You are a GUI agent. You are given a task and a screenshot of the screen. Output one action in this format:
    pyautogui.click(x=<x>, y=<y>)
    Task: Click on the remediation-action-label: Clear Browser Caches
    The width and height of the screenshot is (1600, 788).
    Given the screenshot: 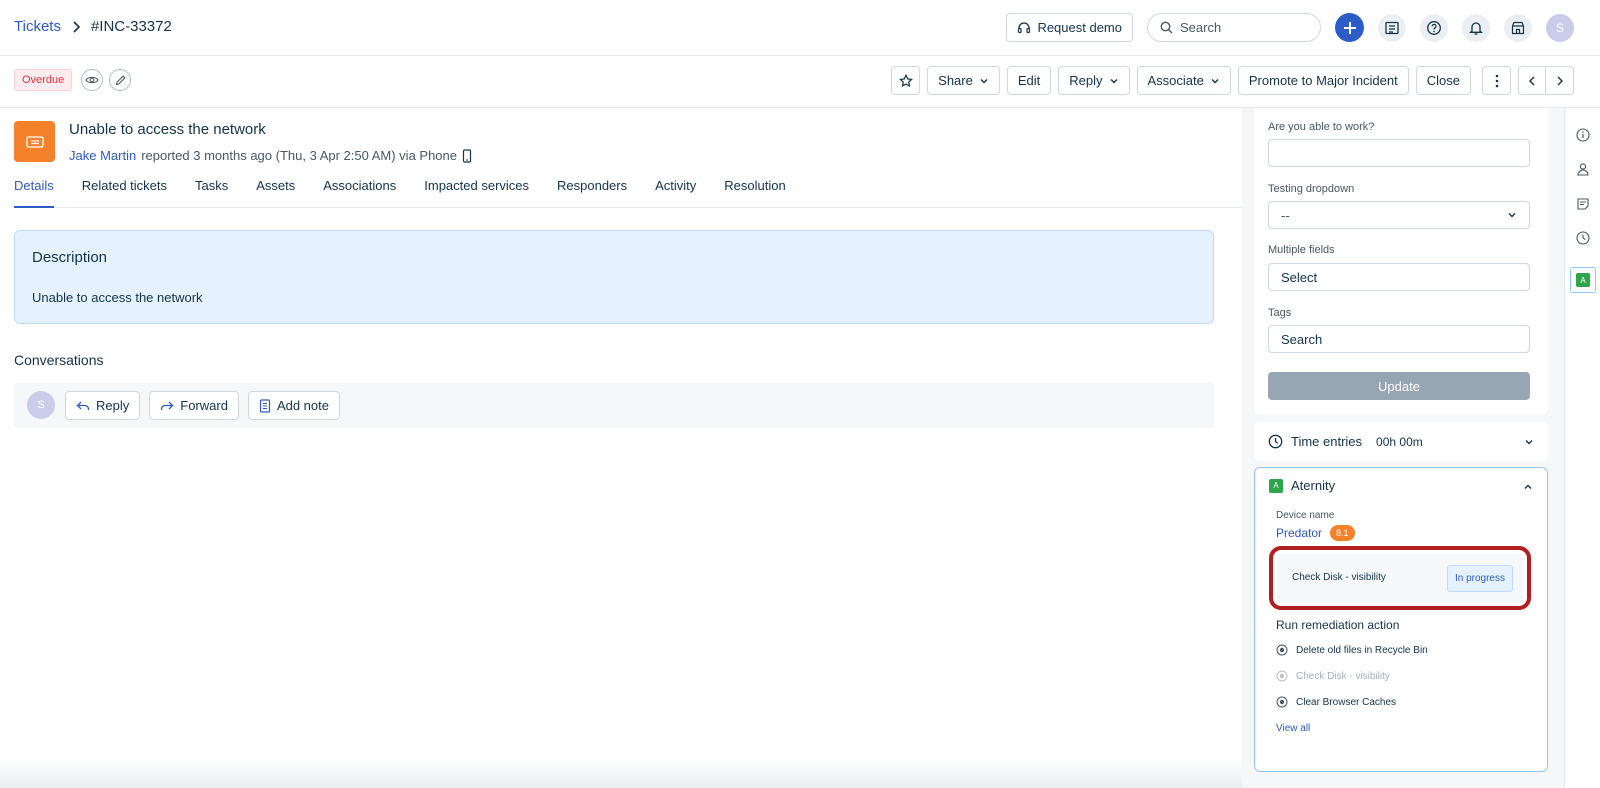 What is the action you would take?
    pyautogui.click(x=1346, y=702)
    